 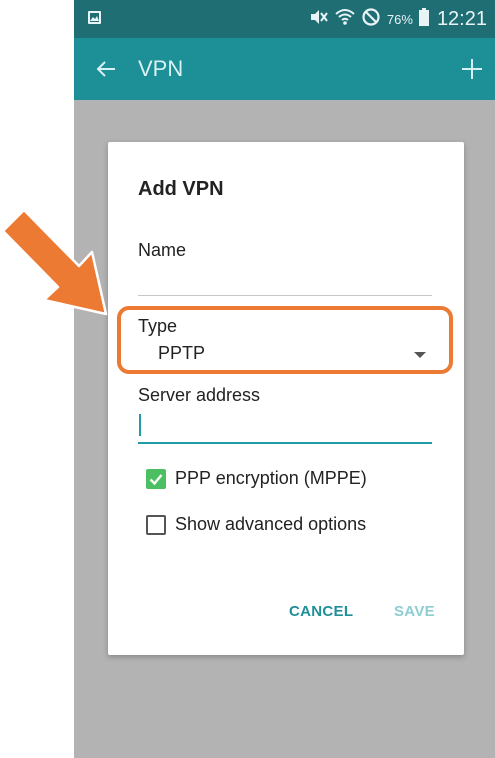 What do you see at coordinates (162, 250) in the screenshot?
I see `name-label: Name` at bounding box center [162, 250].